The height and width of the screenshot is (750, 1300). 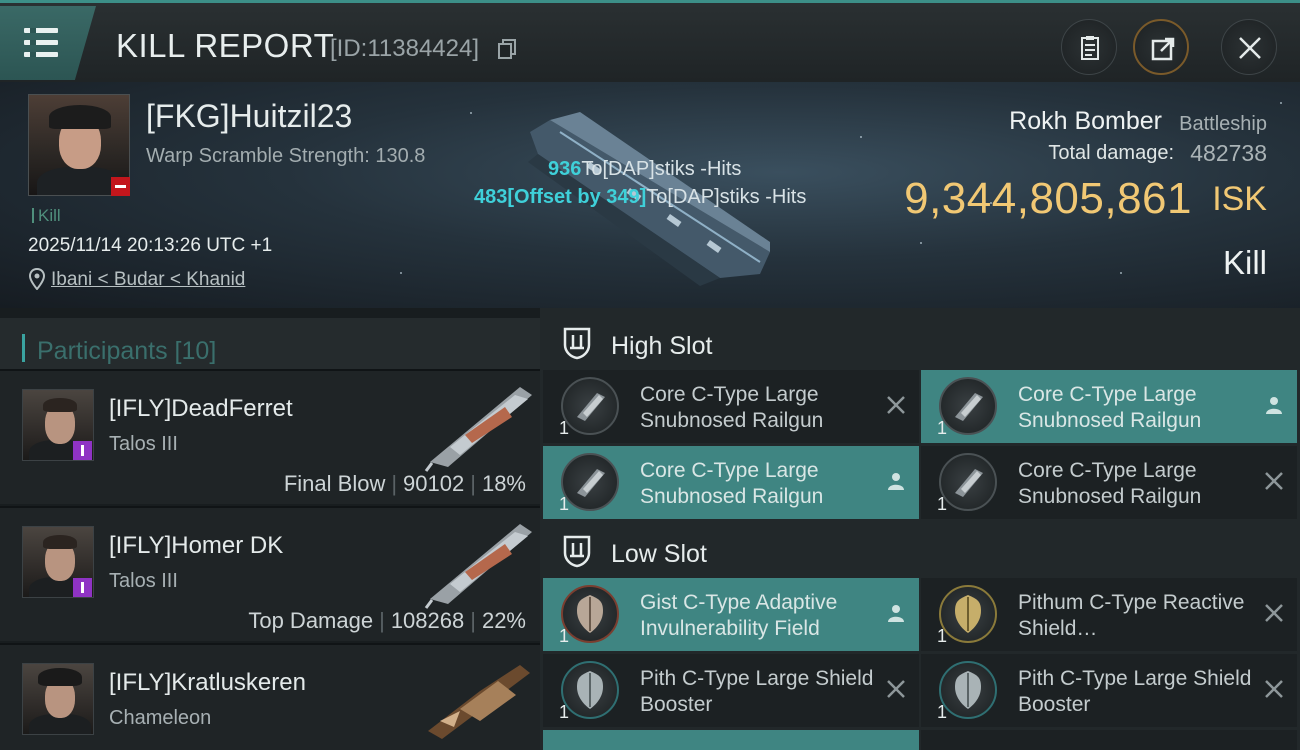 I want to click on victim-ship-class: Battleship, so click(x=1223, y=124).